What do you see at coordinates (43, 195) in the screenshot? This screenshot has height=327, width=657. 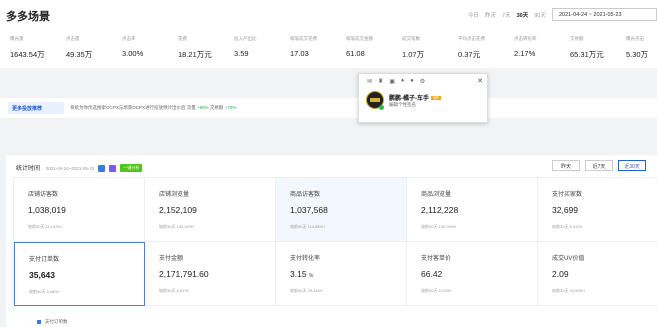 I see `stat-label: 店铺访客数` at bounding box center [43, 195].